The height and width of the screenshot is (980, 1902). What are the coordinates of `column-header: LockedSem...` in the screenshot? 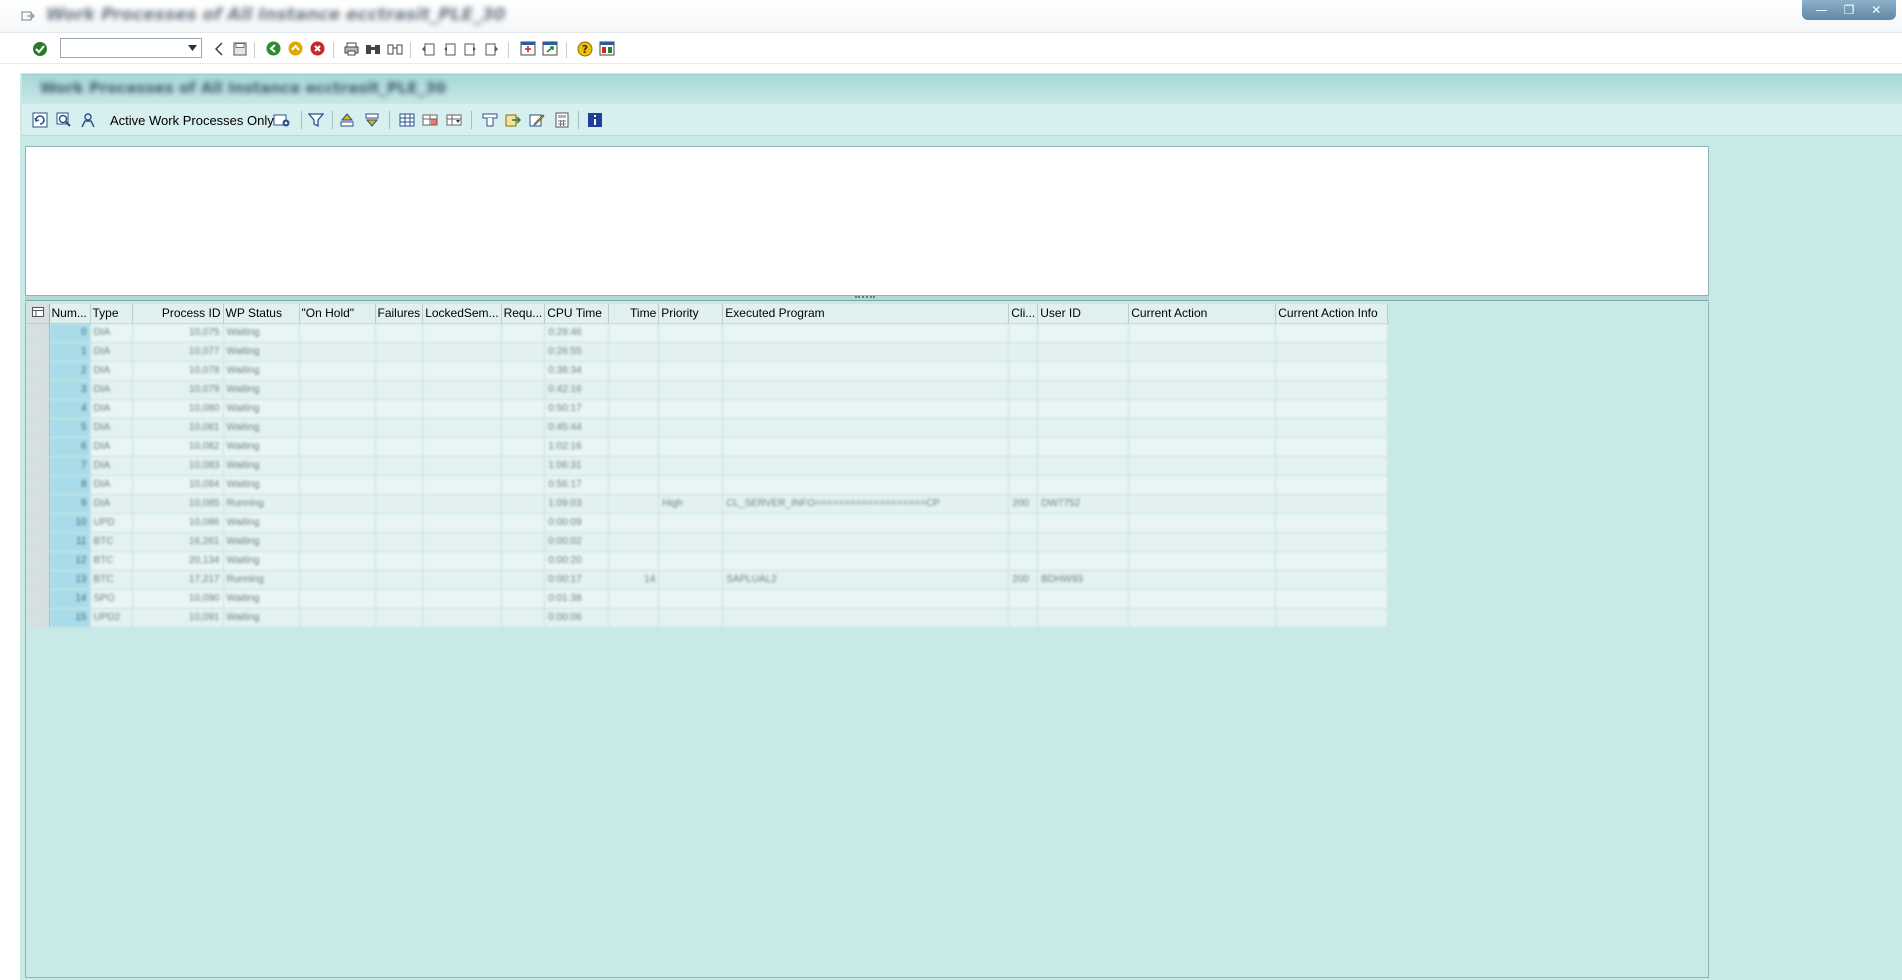 It's located at (462, 314).